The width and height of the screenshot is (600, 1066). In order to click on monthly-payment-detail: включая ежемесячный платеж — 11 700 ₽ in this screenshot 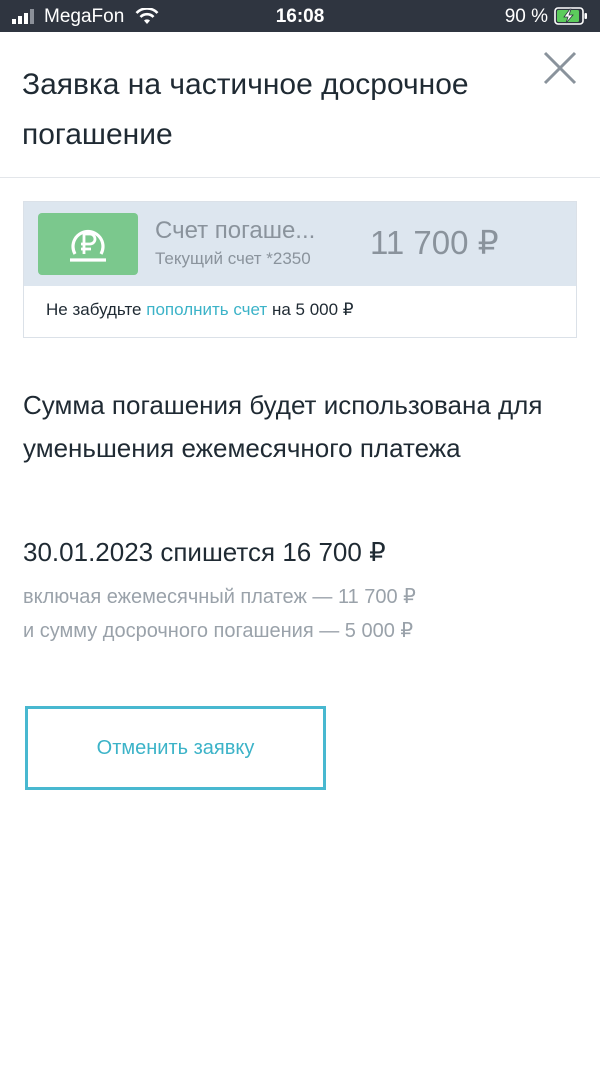, I will do `click(219, 597)`.